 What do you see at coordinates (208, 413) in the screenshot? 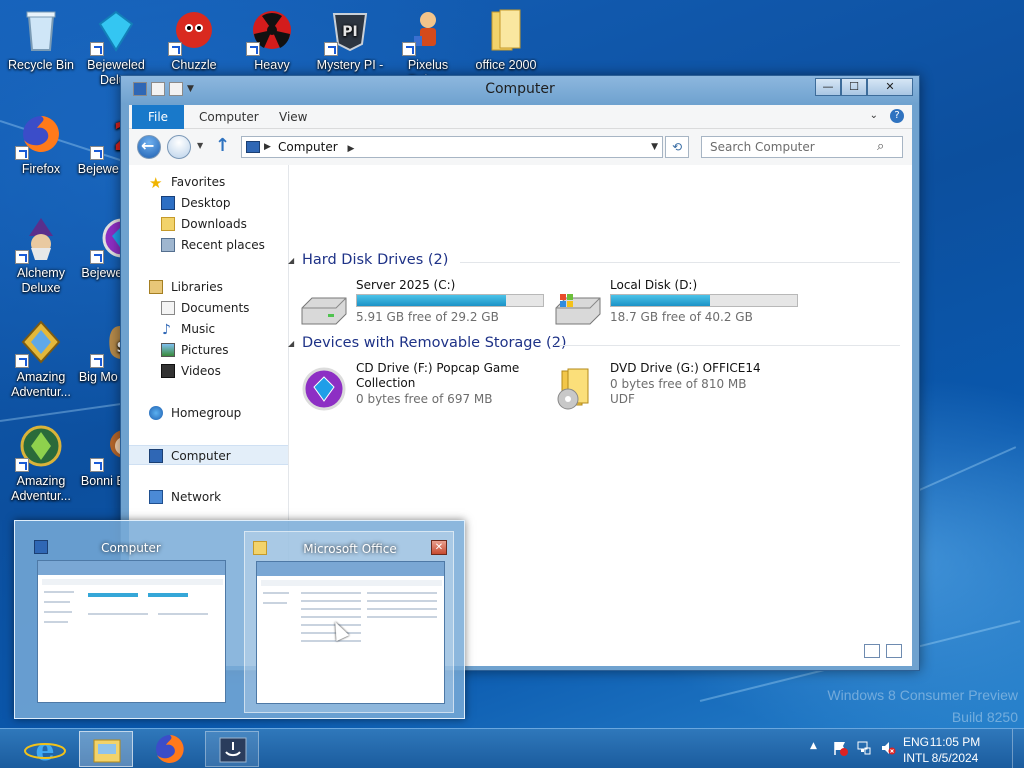
I see `nav-homegroup: Homegroup` at bounding box center [208, 413].